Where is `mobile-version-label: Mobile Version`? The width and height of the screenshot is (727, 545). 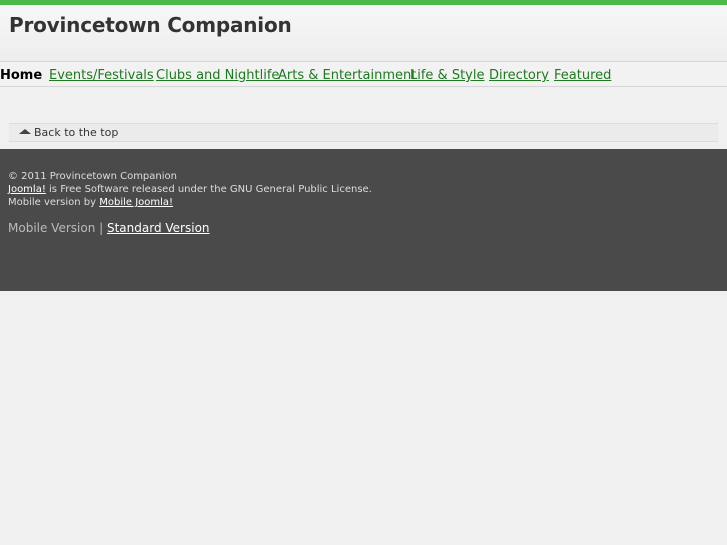 mobile-version-label: Mobile Version is located at coordinates (52, 228).